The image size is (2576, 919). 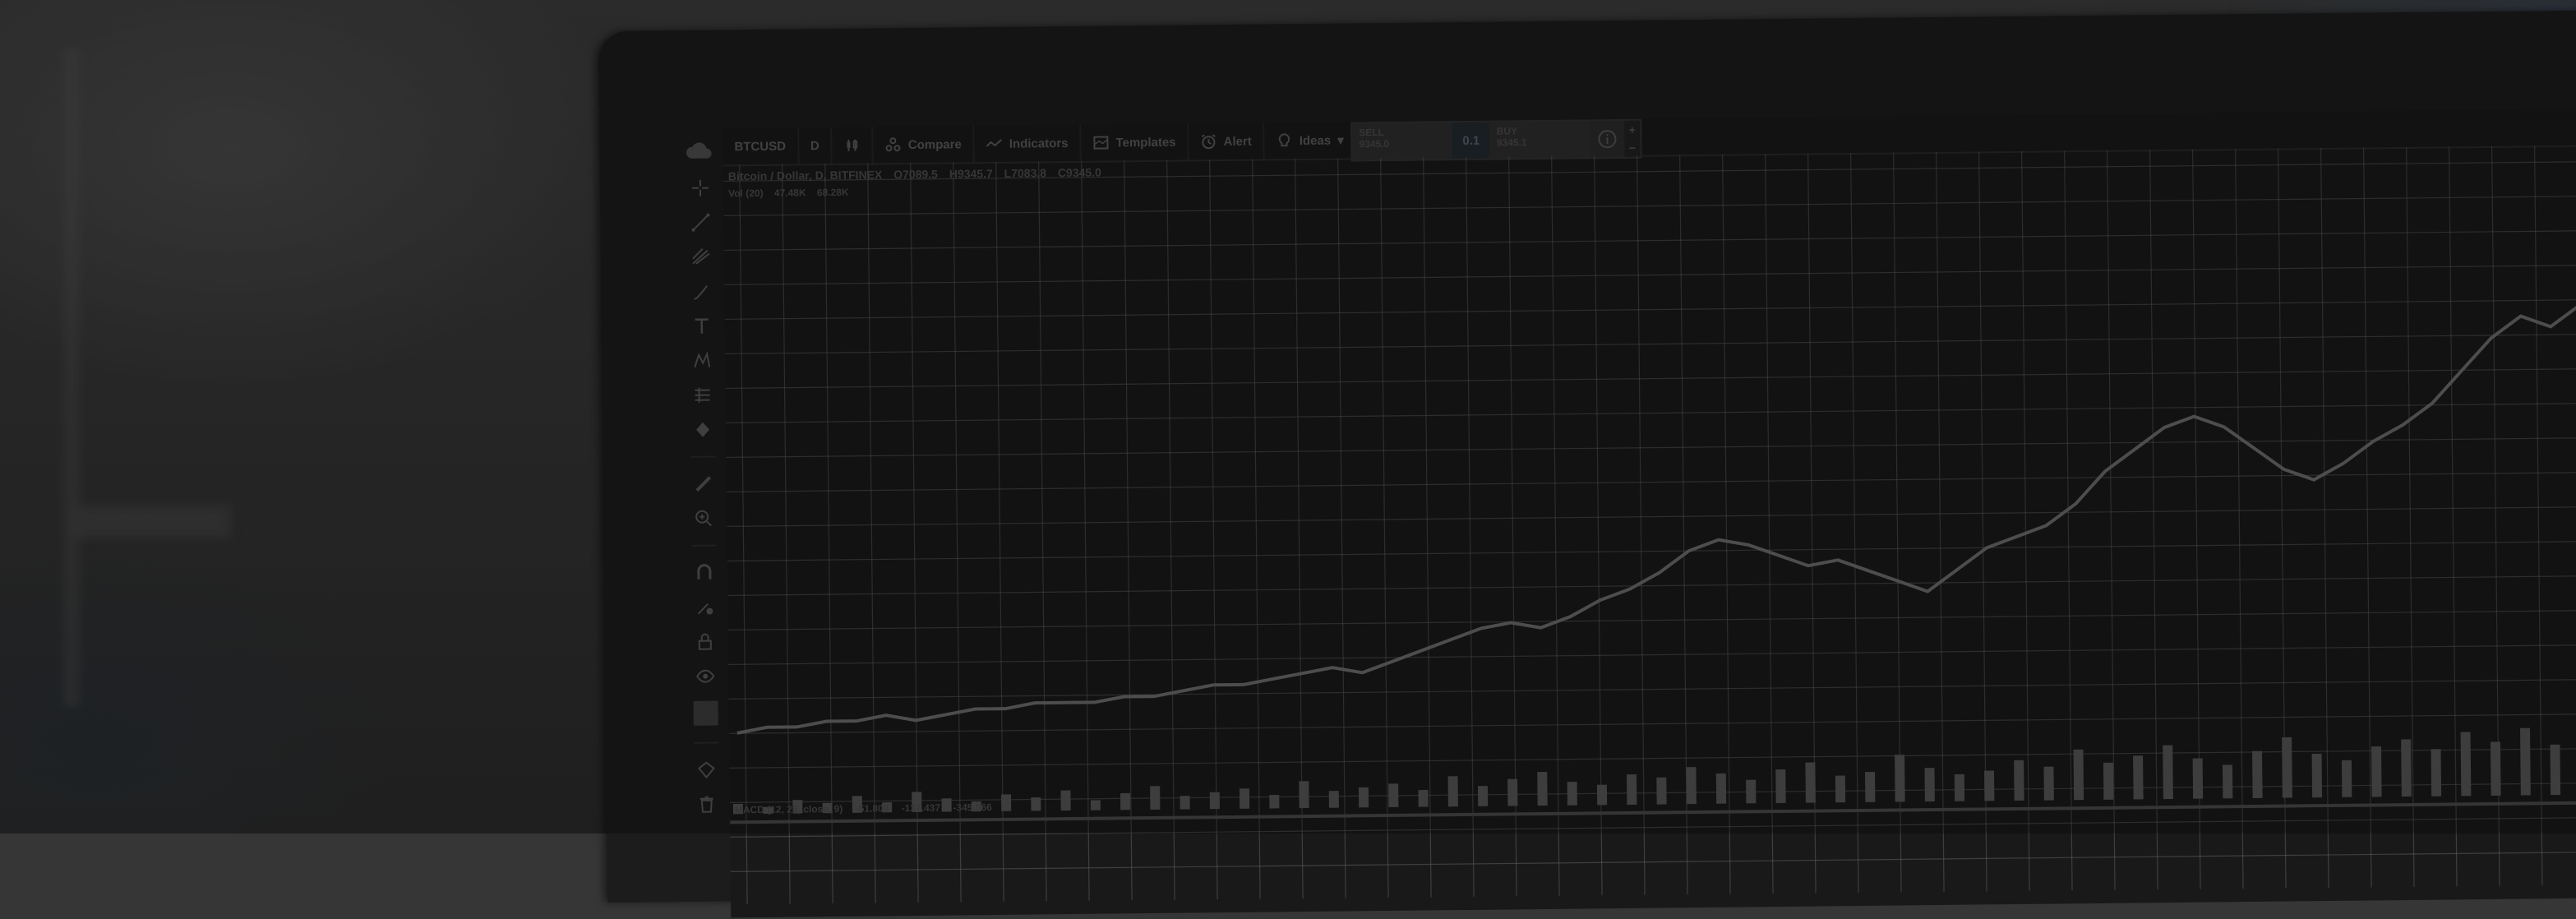 What do you see at coordinates (701, 257) in the screenshot?
I see `fib-retracement-icon` at bounding box center [701, 257].